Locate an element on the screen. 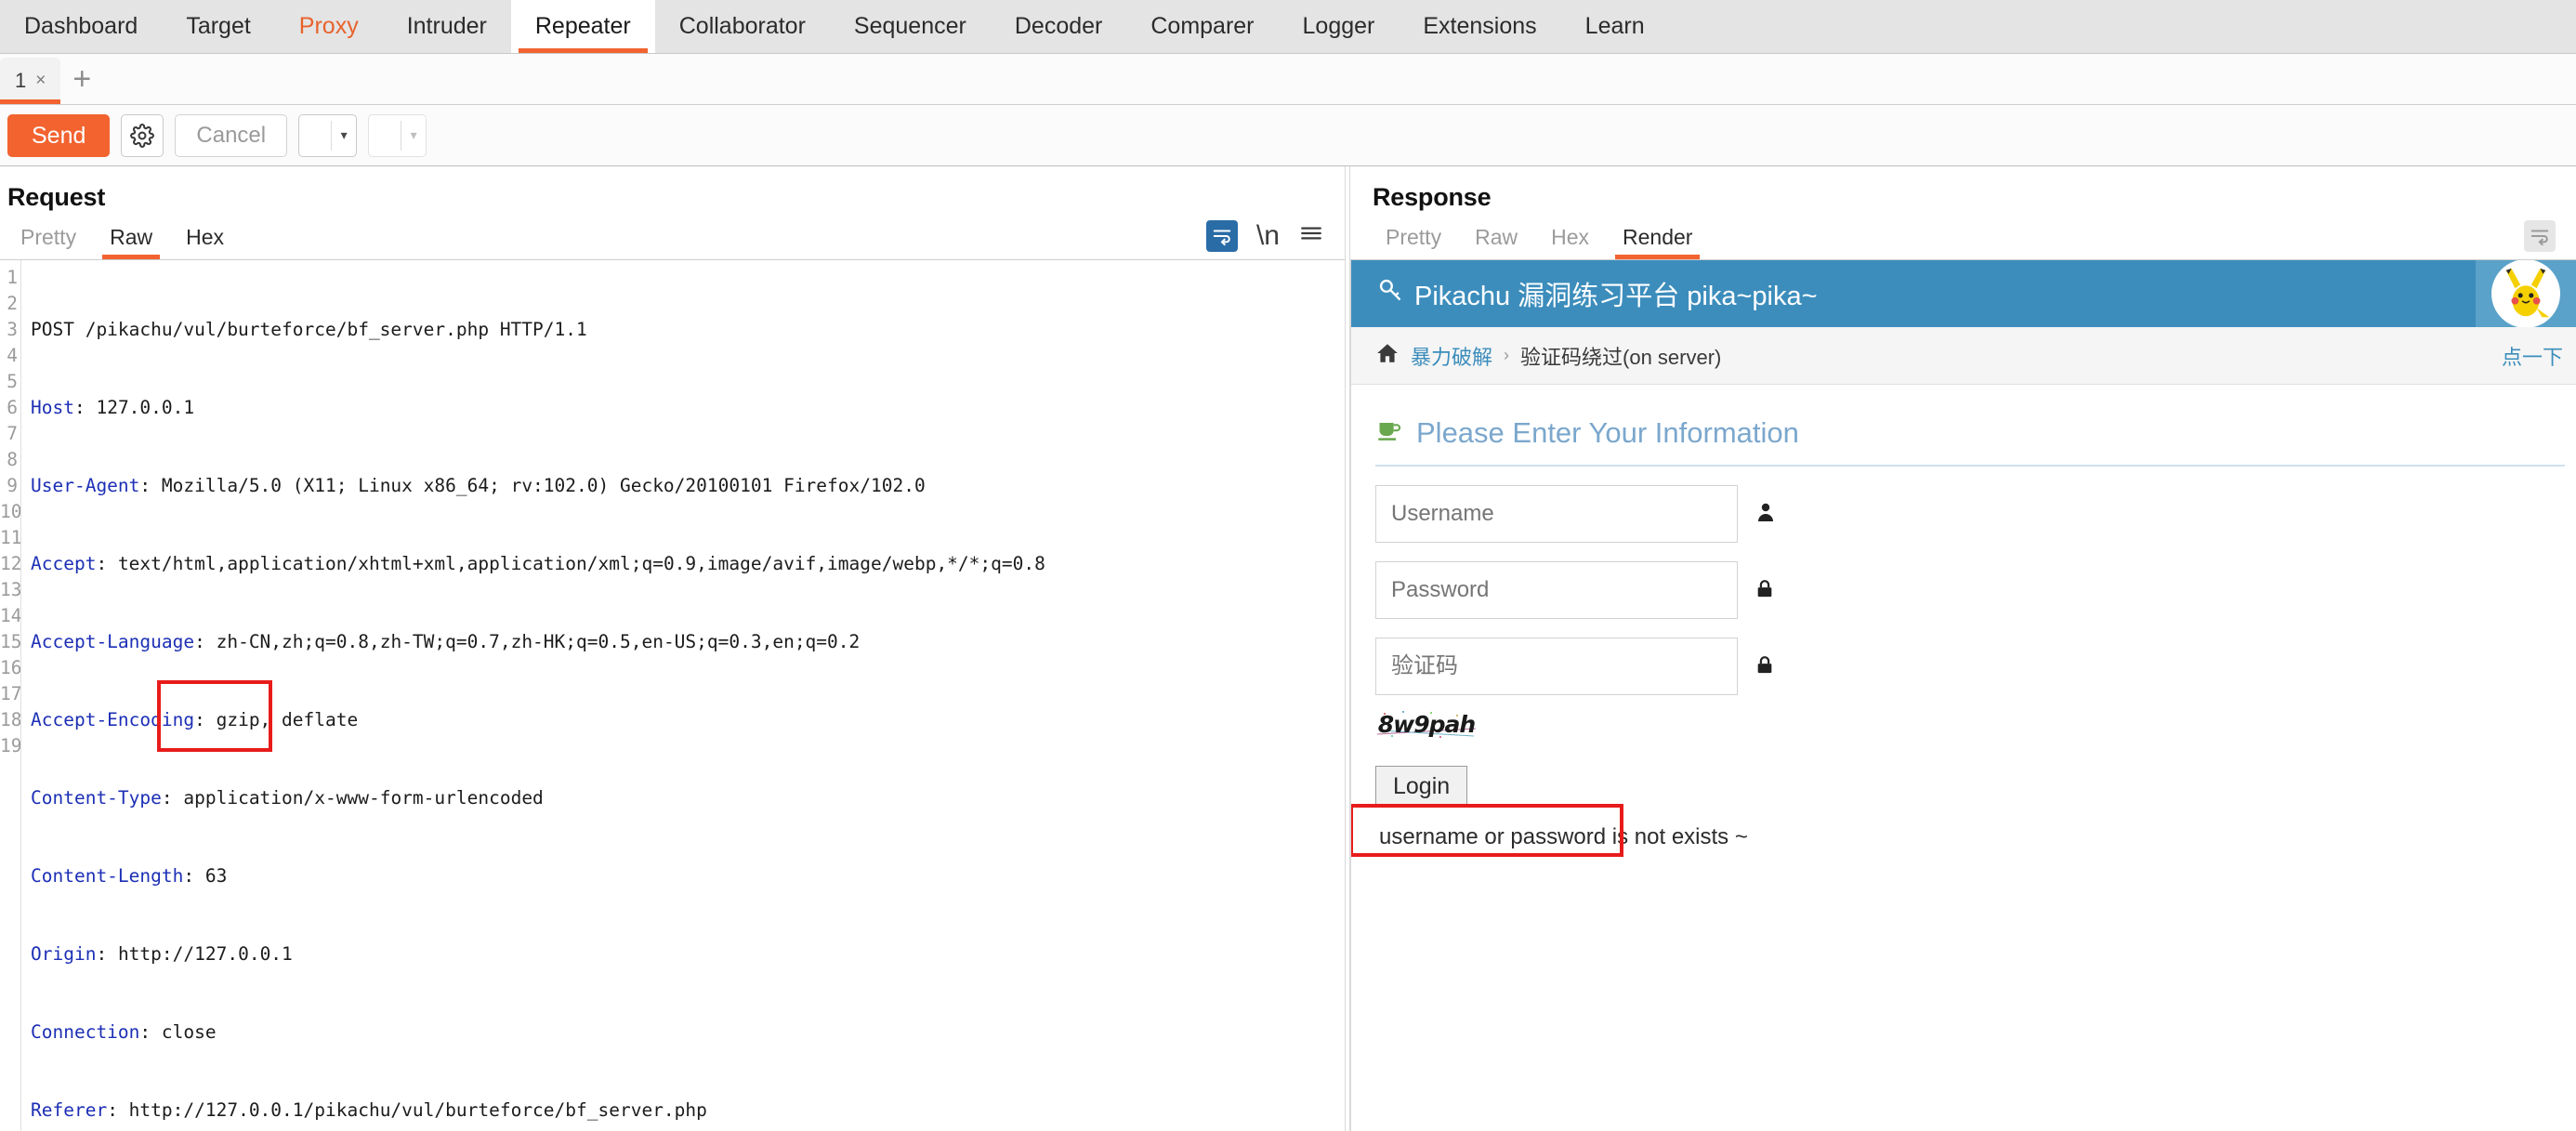 This screenshot has width=2576, height=1131. nav-tab-decoder: Decoder is located at coordinates (1059, 26).